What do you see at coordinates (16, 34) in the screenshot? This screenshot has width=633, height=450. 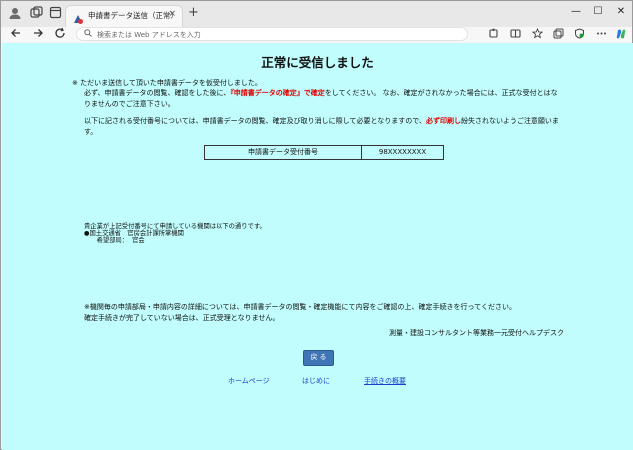 I see `back-icon` at bounding box center [16, 34].